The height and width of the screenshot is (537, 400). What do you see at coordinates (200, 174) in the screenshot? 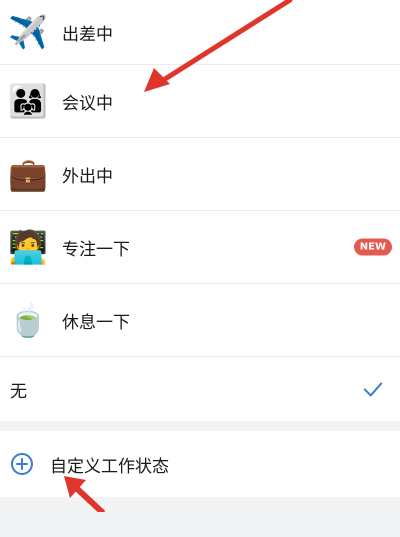
I see `status-item-out: 💼 外出中` at bounding box center [200, 174].